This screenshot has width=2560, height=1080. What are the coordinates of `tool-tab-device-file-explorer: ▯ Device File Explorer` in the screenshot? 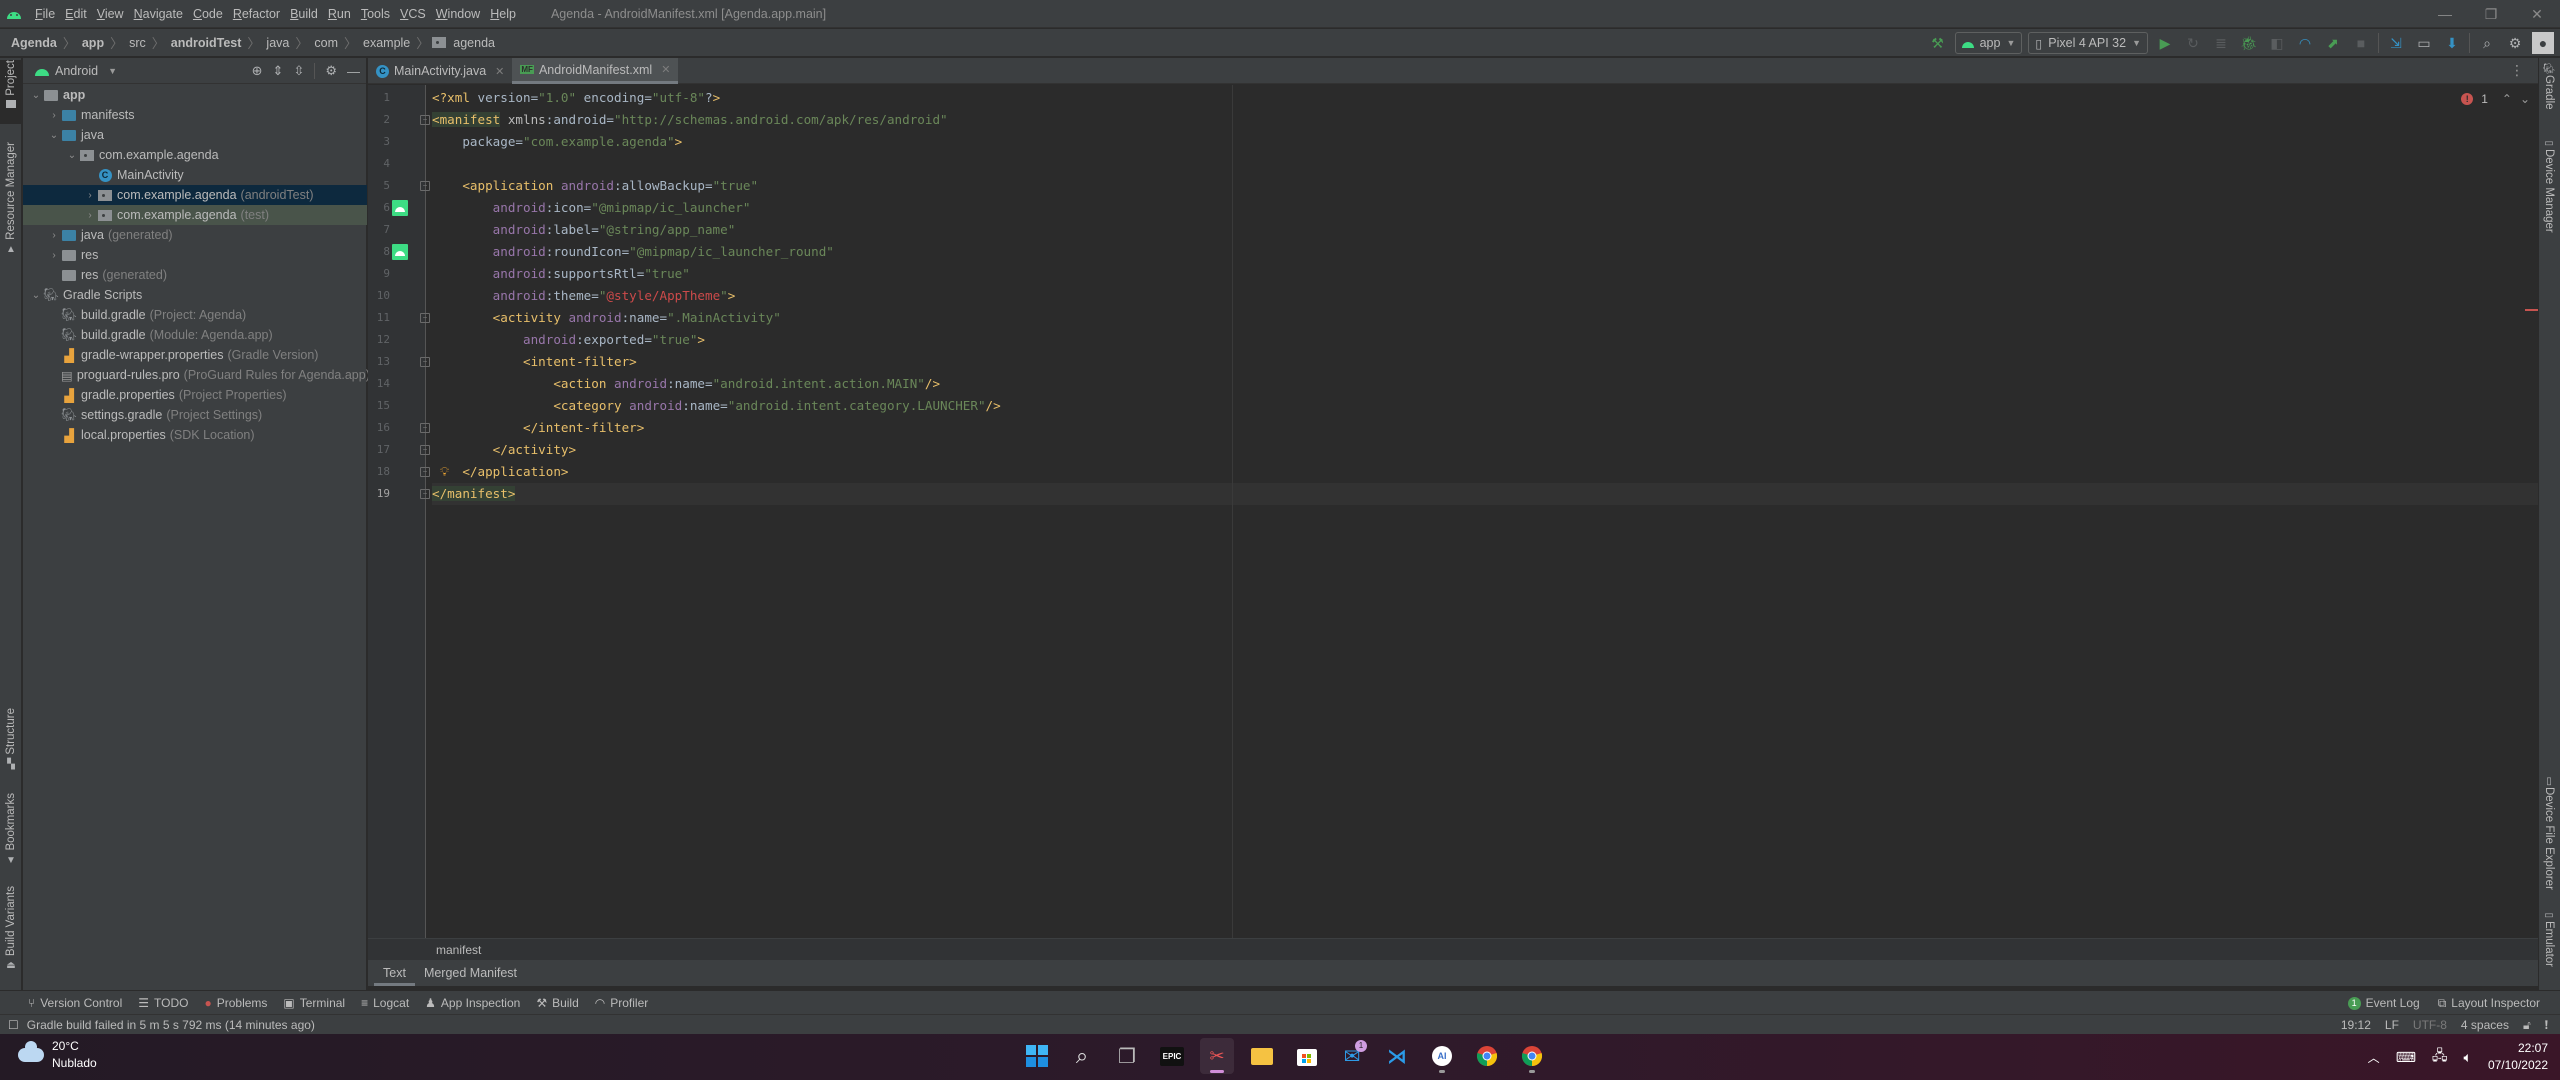 It's located at (2549, 836).